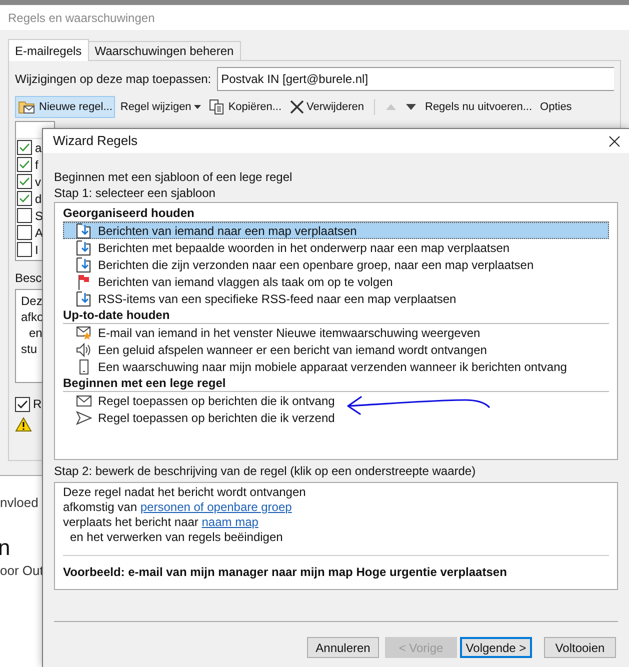 This screenshot has height=667, width=629. What do you see at coordinates (391, 107) in the screenshot?
I see `up-triangle-icon` at bounding box center [391, 107].